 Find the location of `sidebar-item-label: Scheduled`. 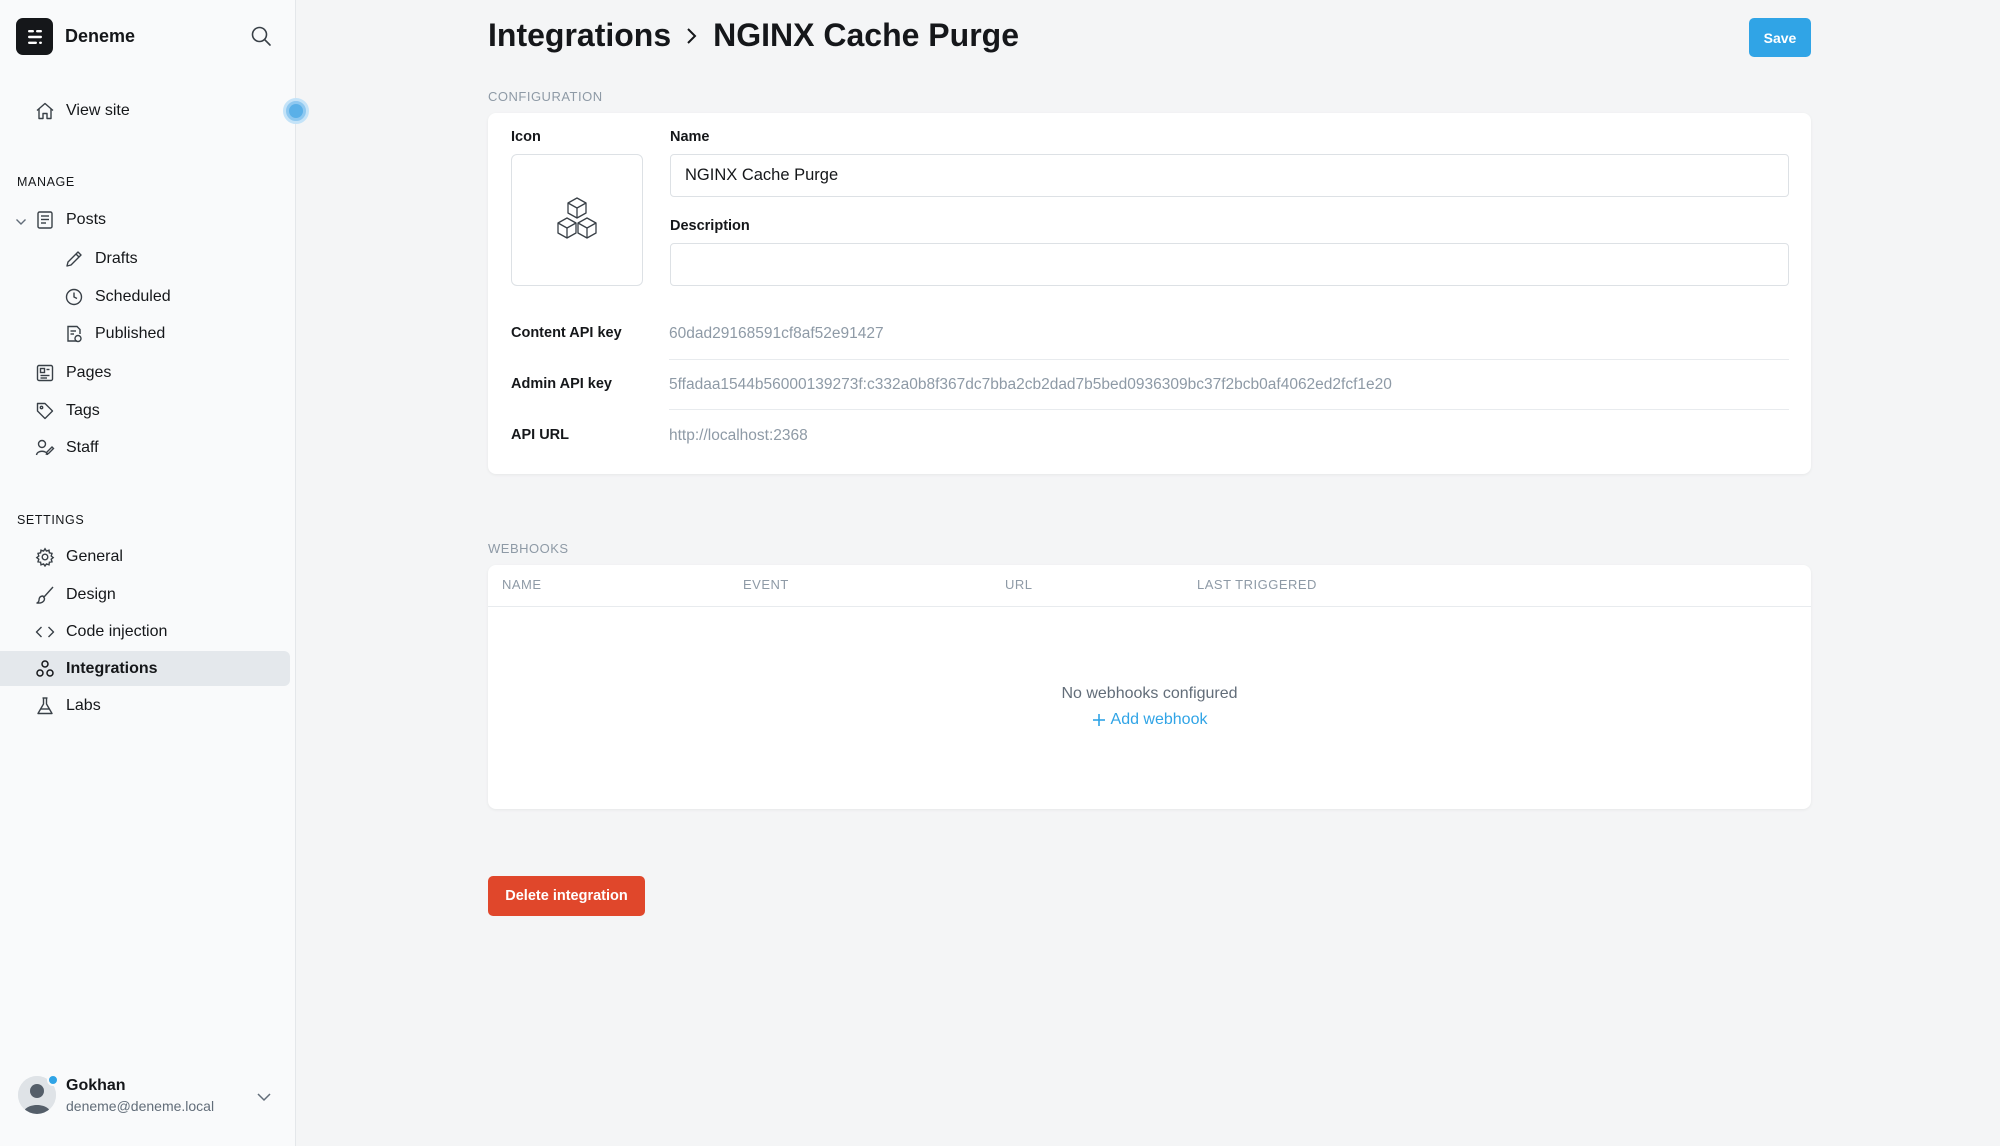

sidebar-item-label: Scheduled is located at coordinates (133, 296).